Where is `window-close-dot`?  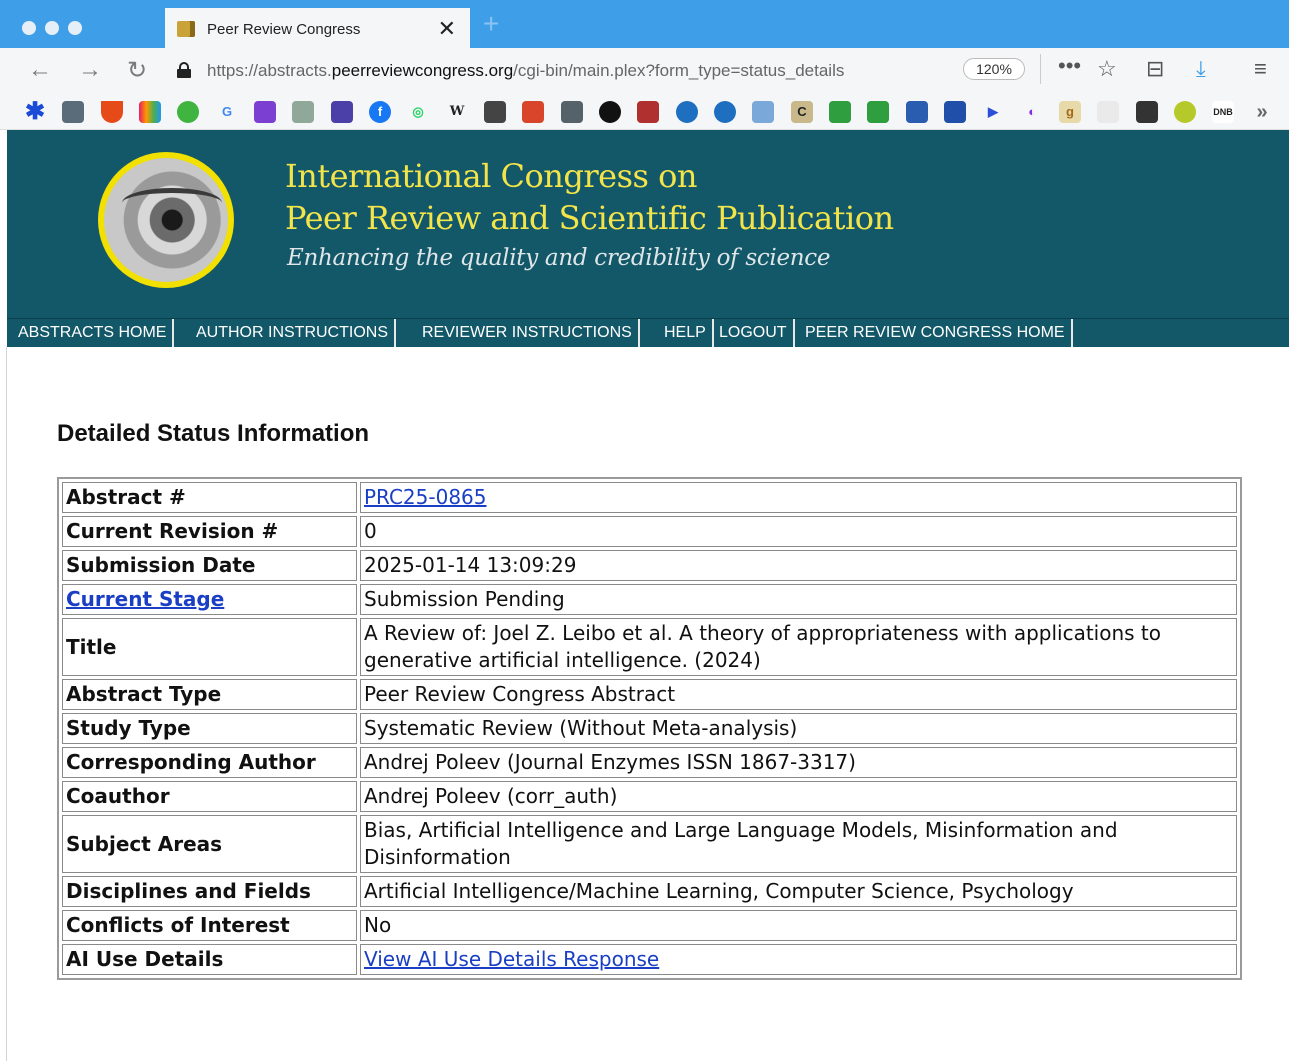
window-close-dot is located at coordinates (29, 28).